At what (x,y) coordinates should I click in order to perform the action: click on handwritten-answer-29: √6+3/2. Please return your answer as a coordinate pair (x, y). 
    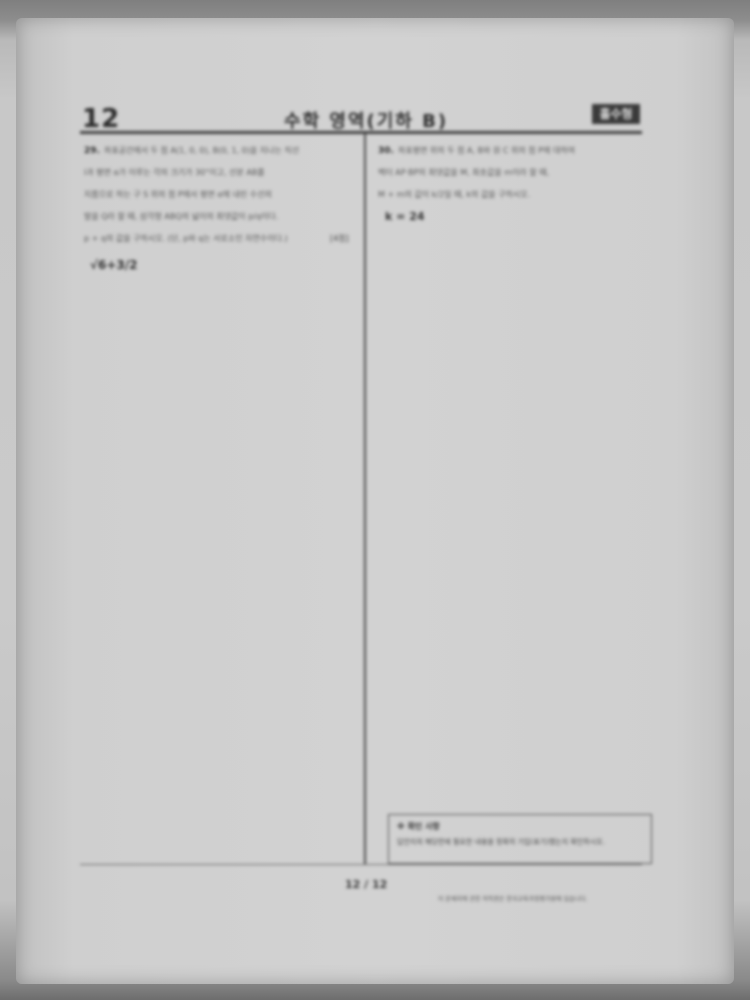
    Looking at the image, I should click on (114, 265).